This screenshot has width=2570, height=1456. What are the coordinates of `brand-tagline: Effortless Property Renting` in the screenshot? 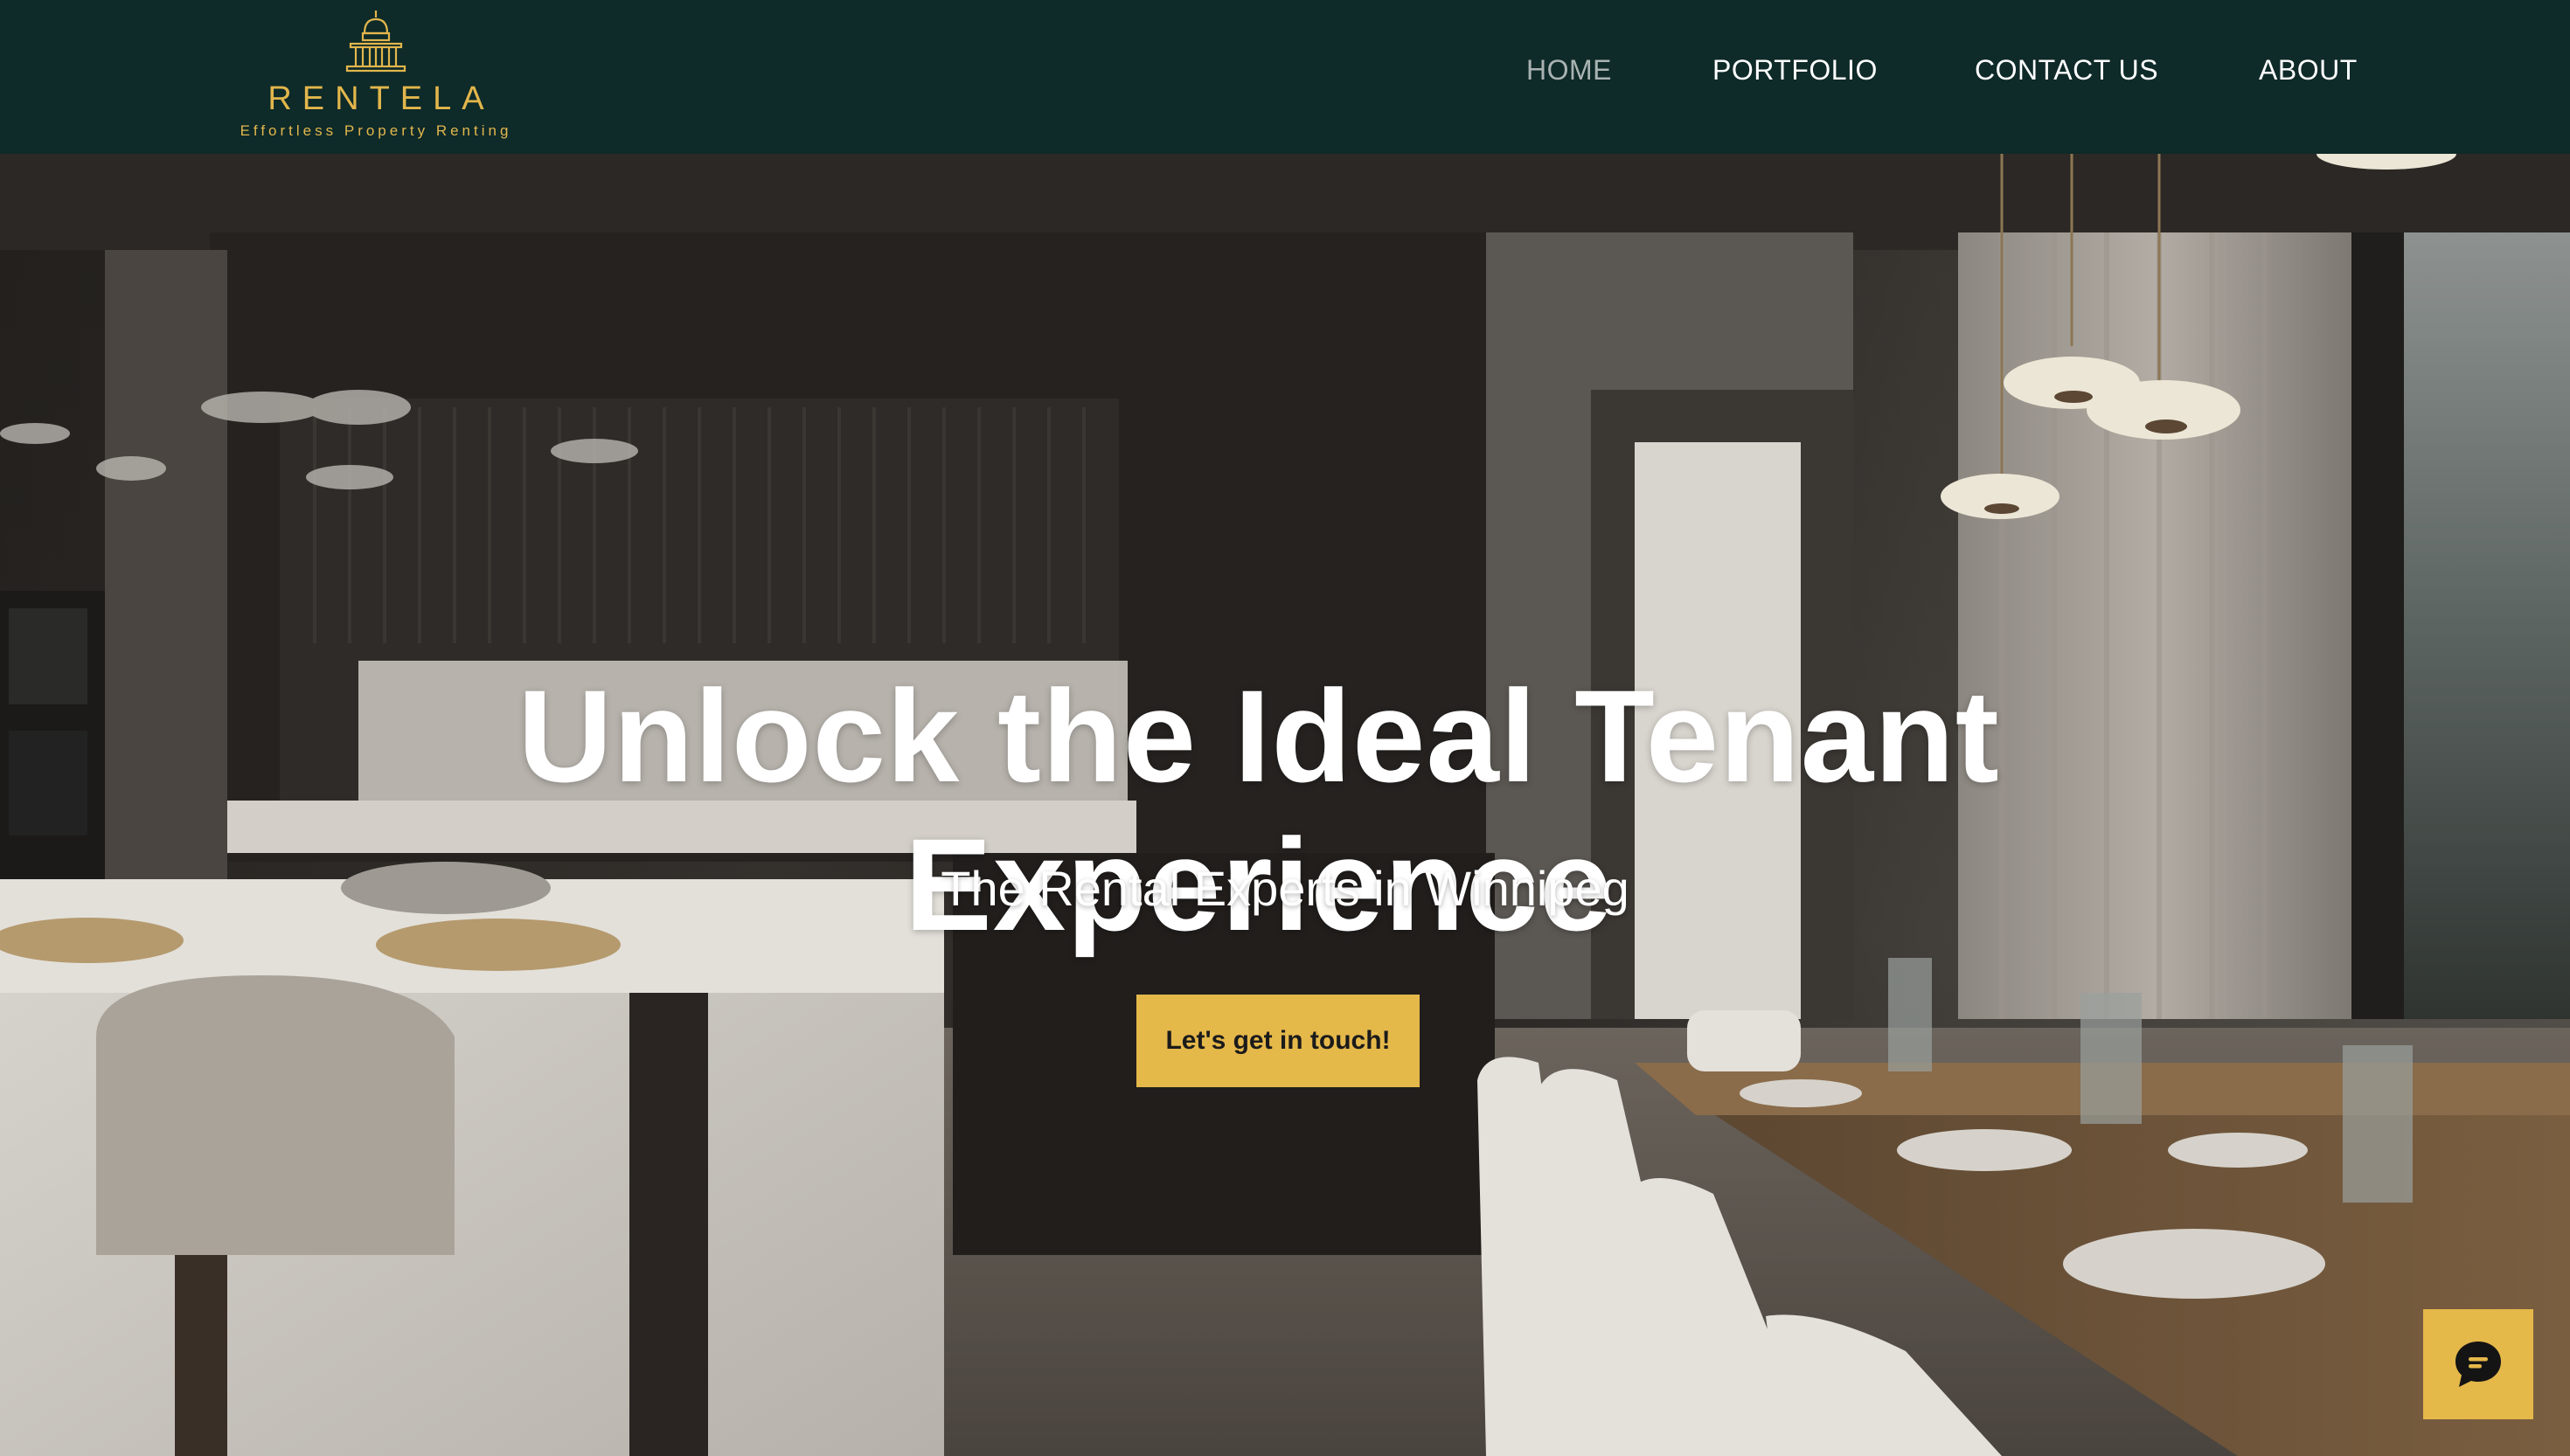 It's located at (376, 130).